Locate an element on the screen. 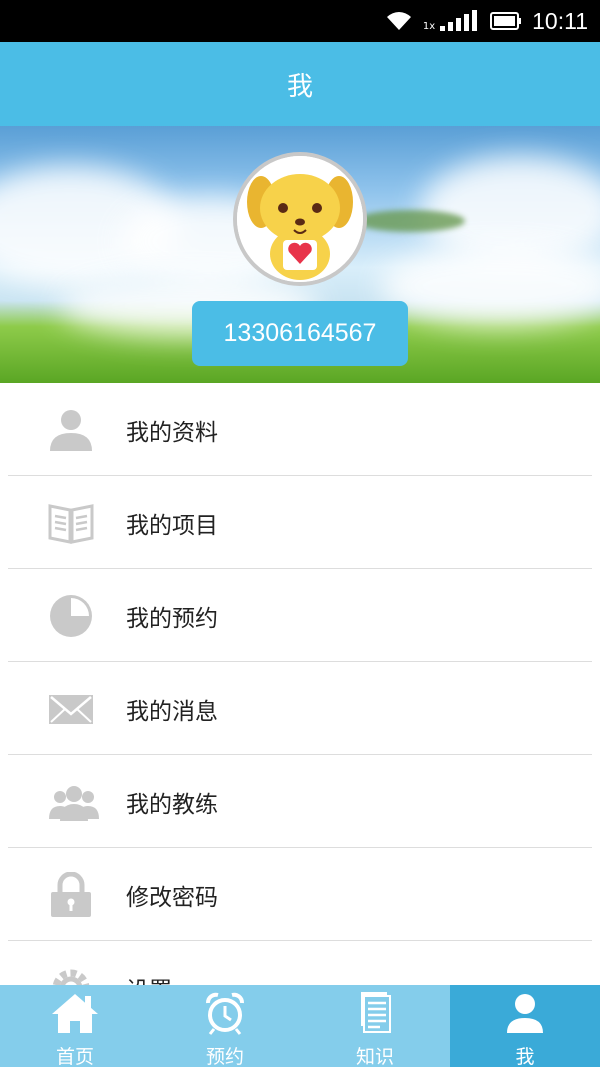 The width and height of the screenshot is (600, 1067). floating-island-decoration is located at coordinates (410, 221).